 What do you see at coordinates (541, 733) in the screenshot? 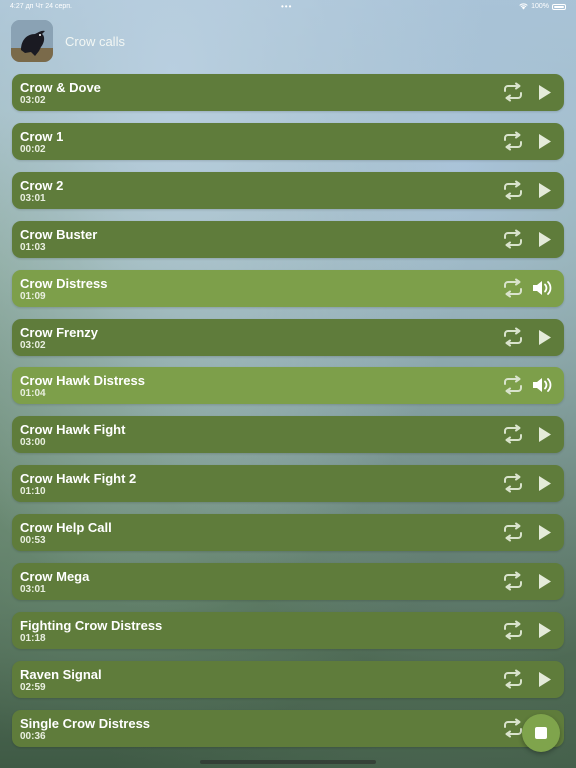
I see `stop-button` at bounding box center [541, 733].